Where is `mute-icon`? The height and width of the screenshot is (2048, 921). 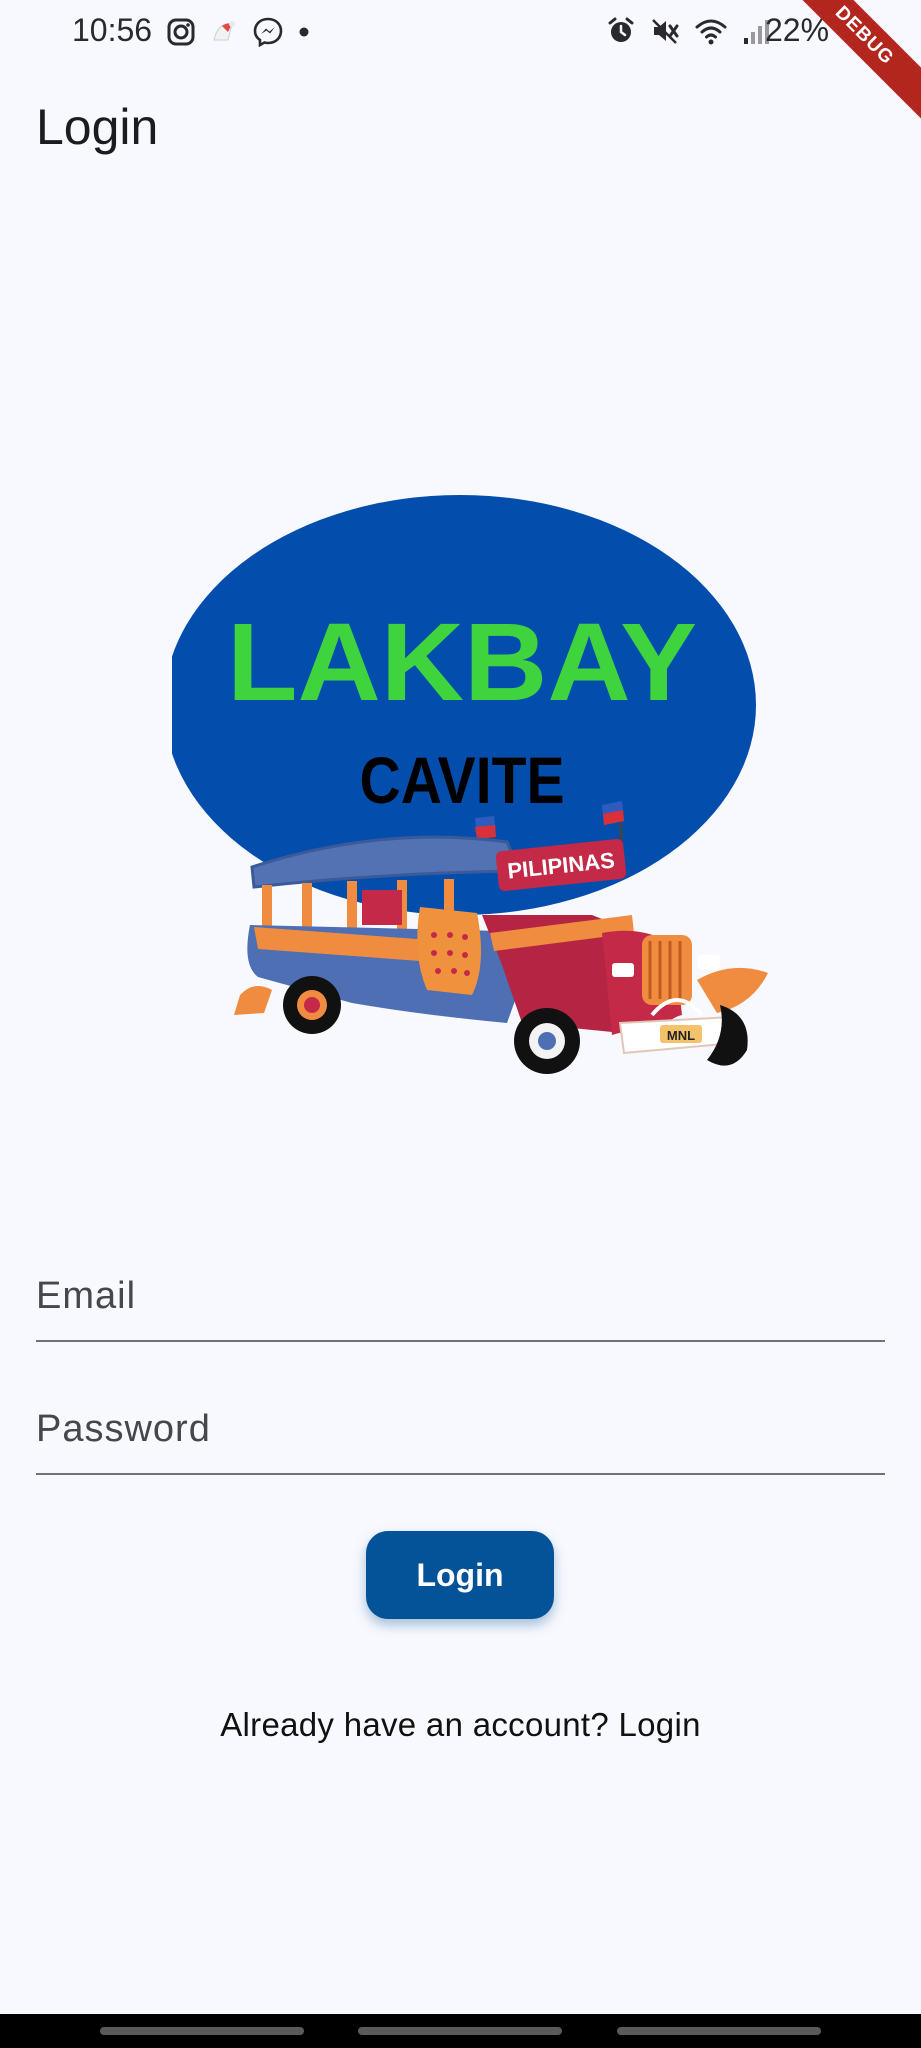
mute-icon is located at coordinates (665, 31).